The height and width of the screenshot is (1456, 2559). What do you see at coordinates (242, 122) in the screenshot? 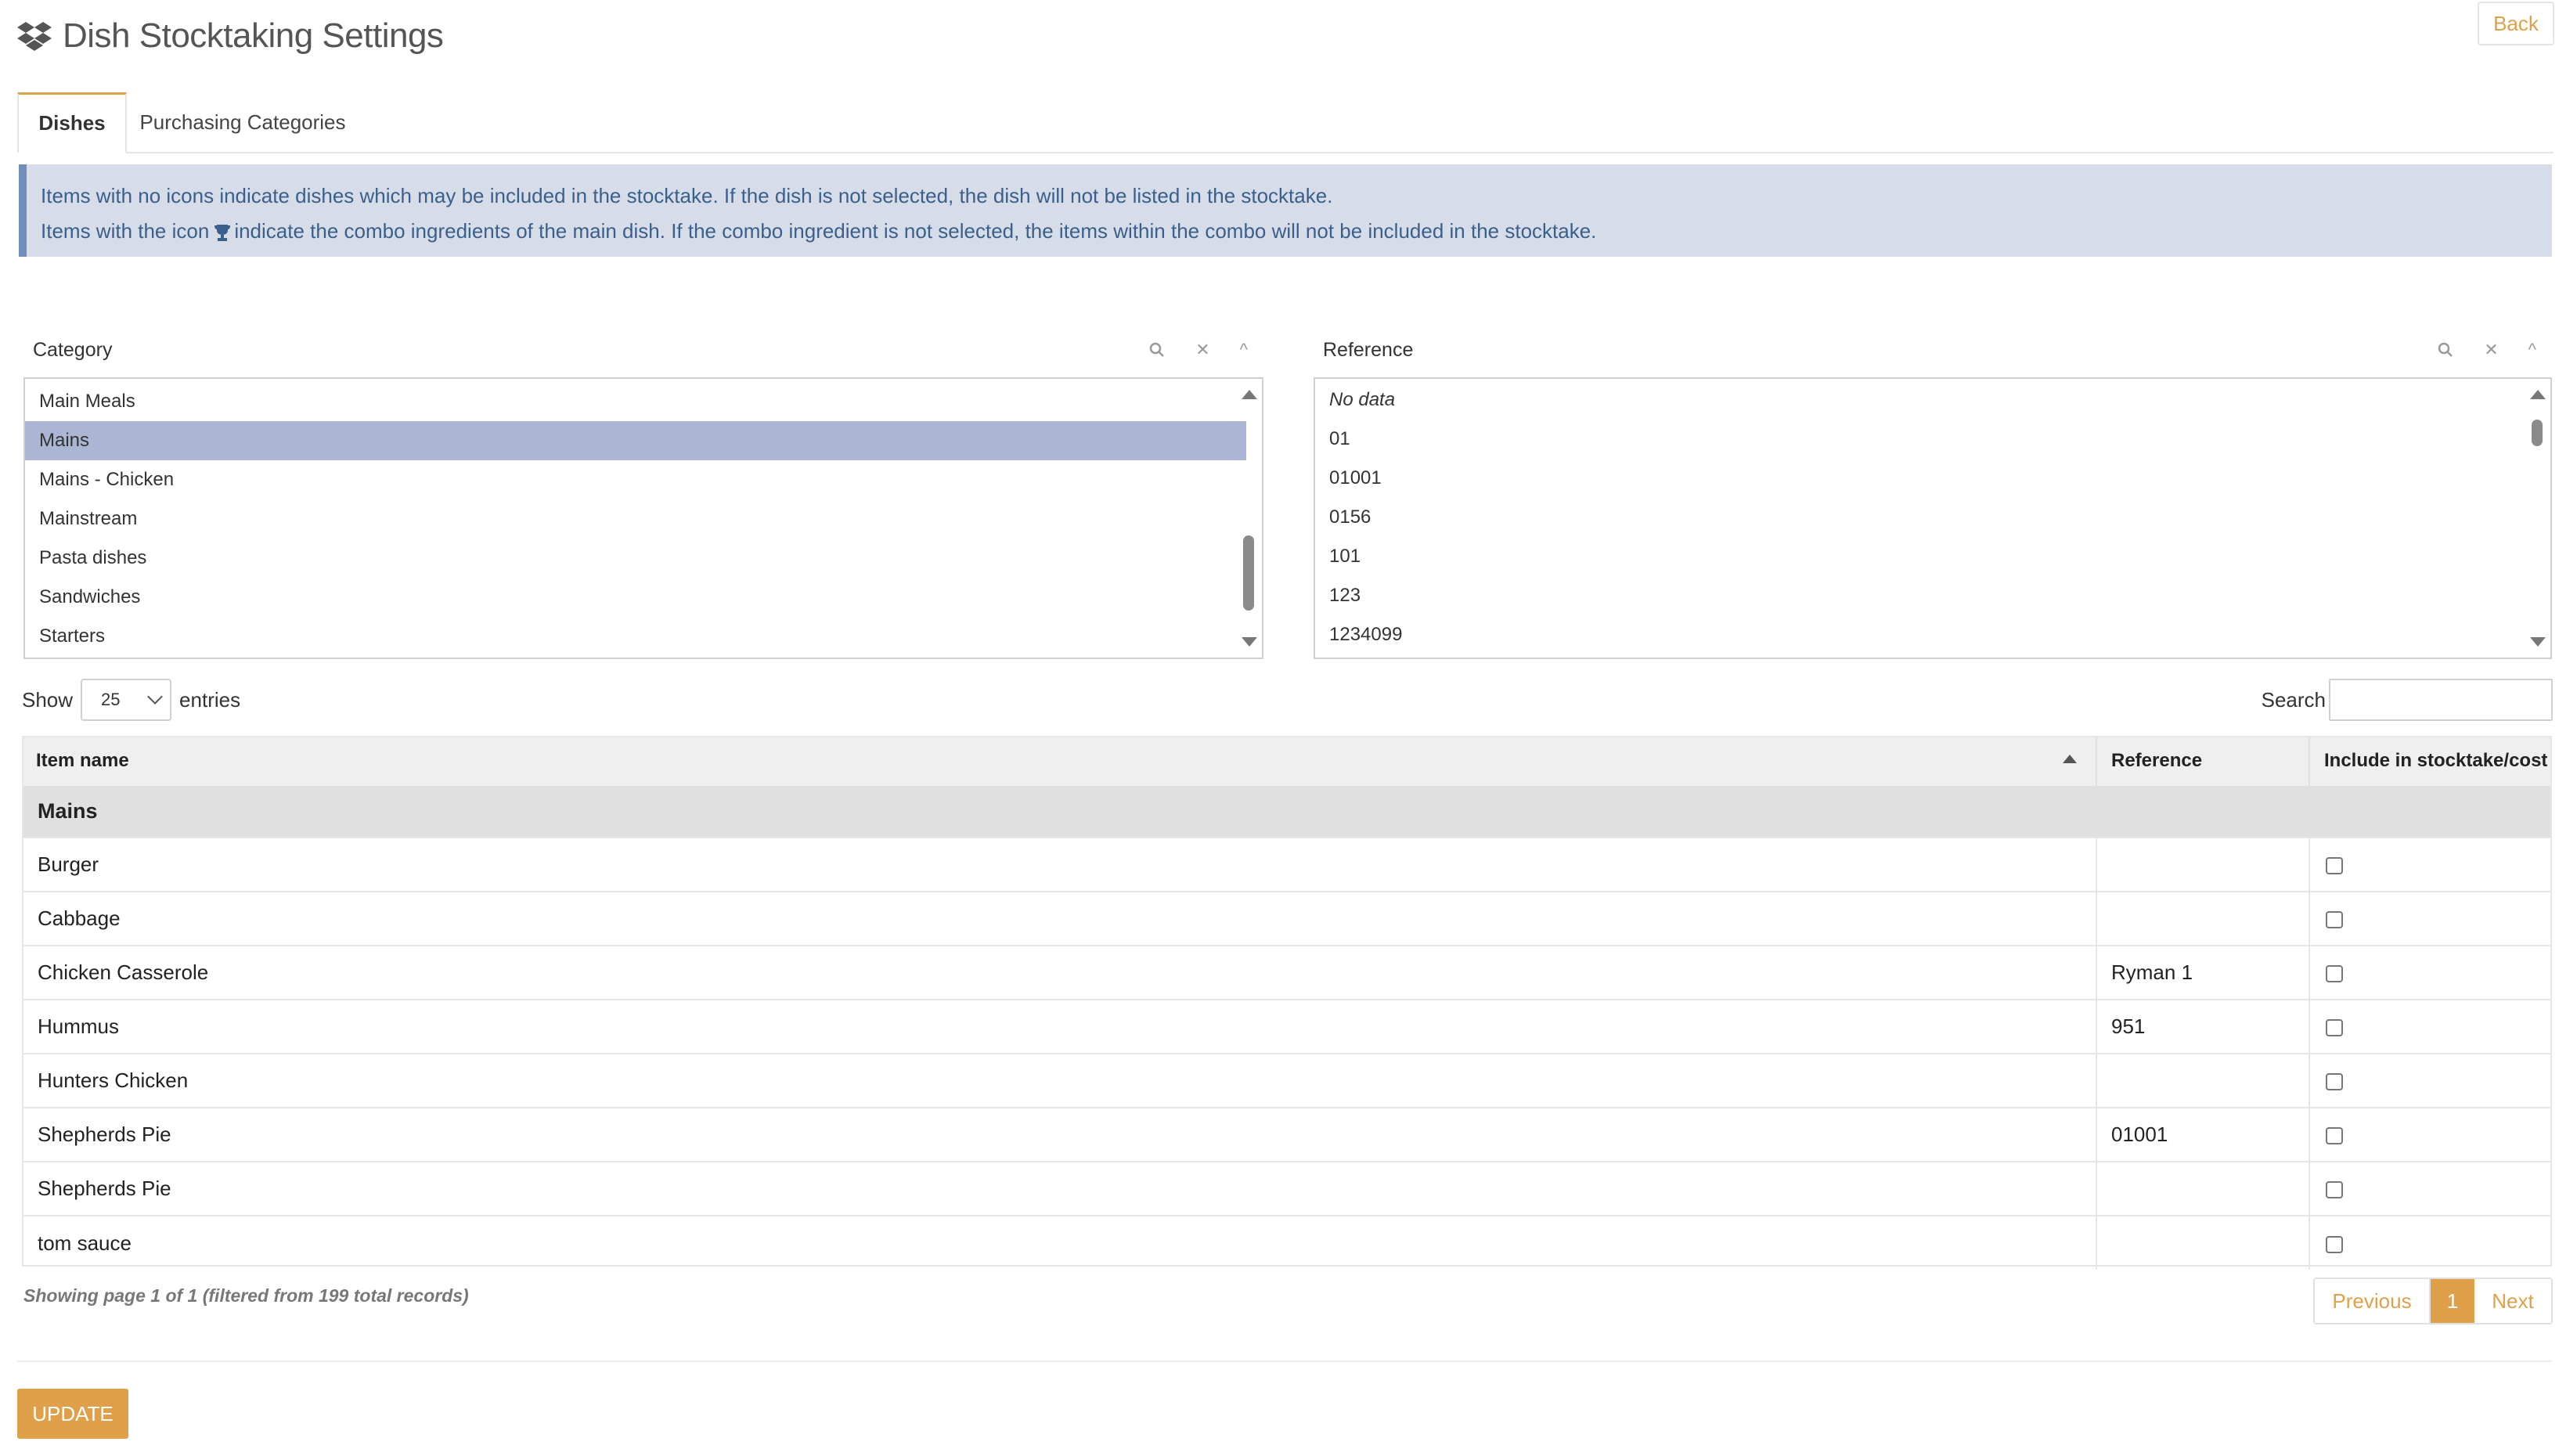
I see `tab-purchasing-categories: Purchasing Categories` at bounding box center [242, 122].